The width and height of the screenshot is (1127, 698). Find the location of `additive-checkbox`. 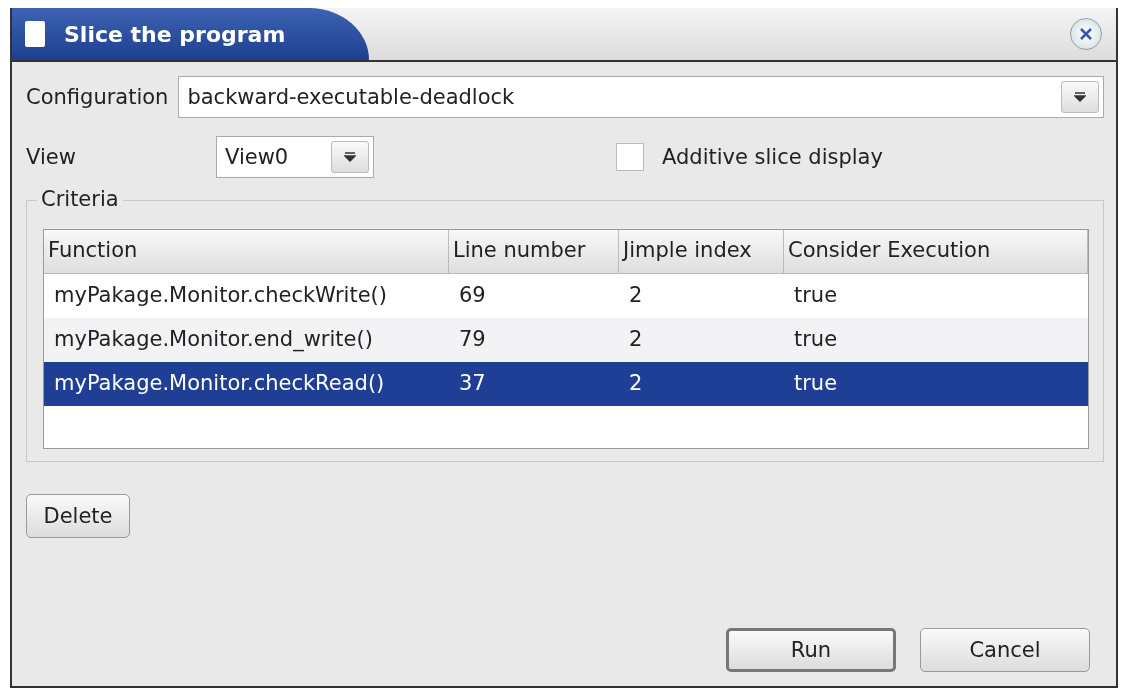

additive-checkbox is located at coordinates (630, 157).